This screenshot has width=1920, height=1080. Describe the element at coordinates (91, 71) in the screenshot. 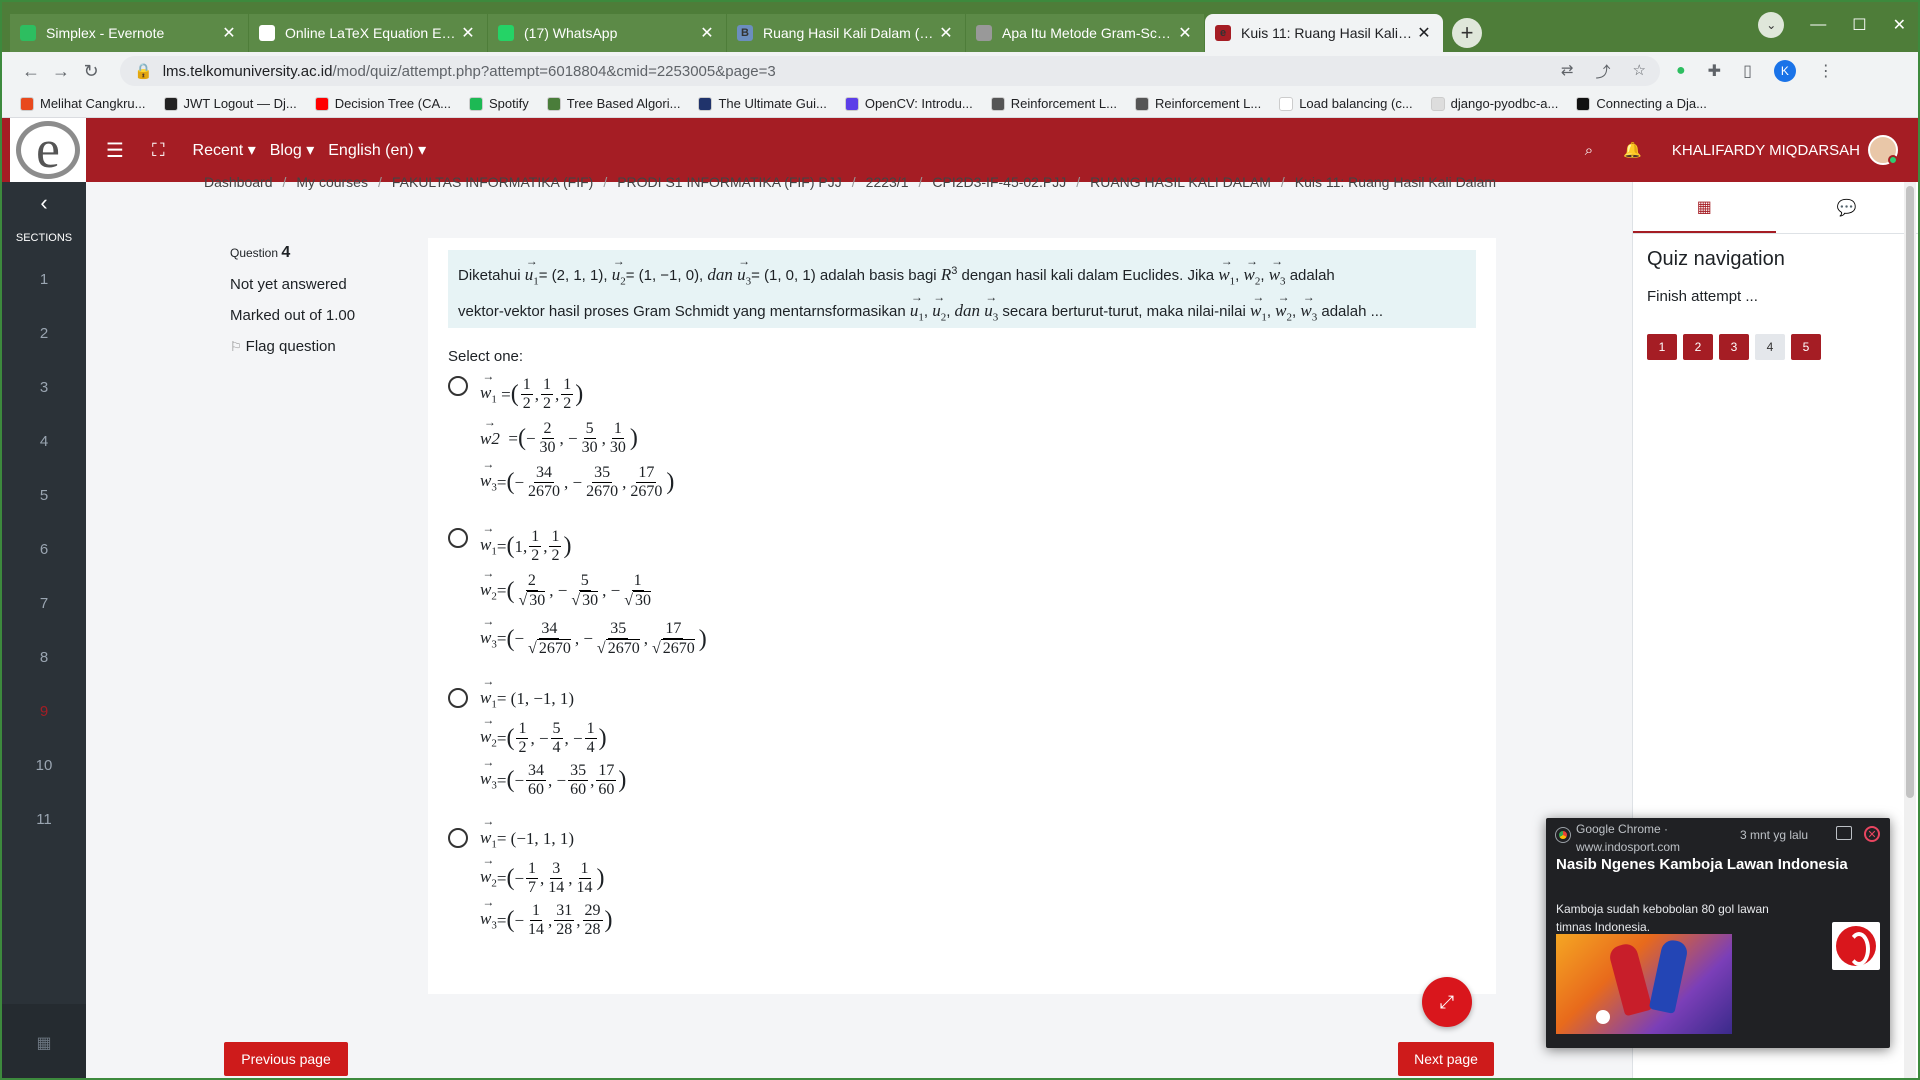

I see `reload-icon: ↻` at that location.